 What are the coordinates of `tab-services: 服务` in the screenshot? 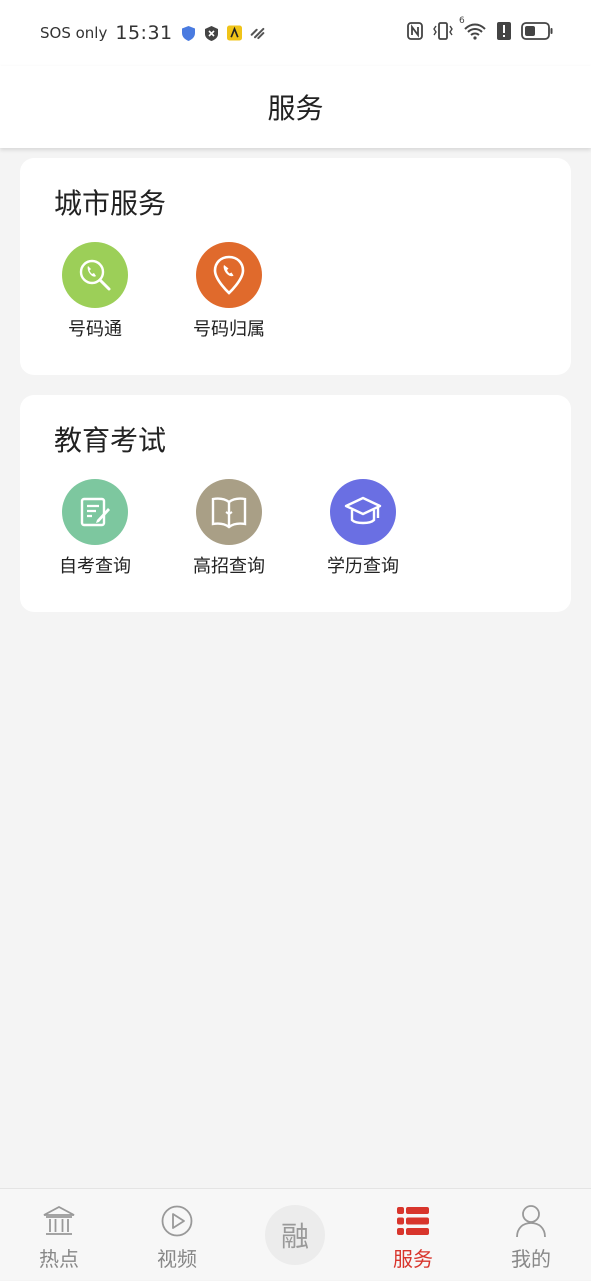 It's located at (413, 1235).